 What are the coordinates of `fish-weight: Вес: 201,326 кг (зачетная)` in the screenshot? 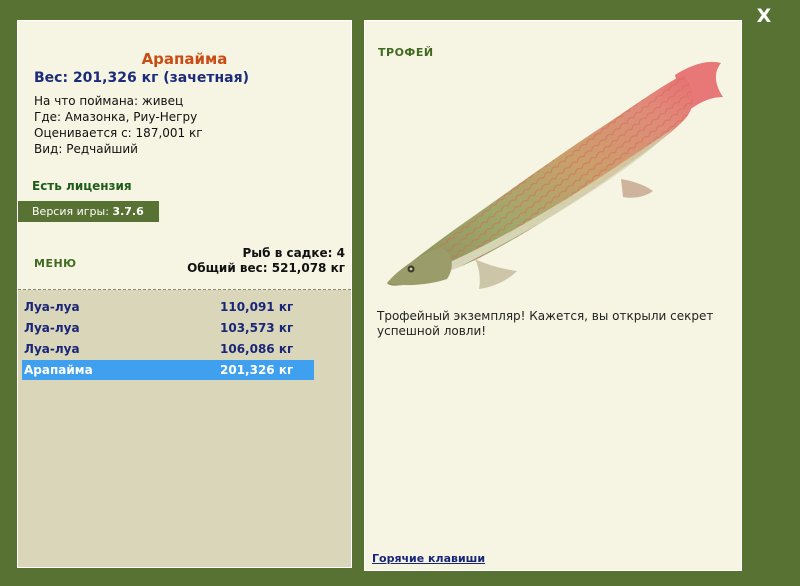 It's located at (141, 78).